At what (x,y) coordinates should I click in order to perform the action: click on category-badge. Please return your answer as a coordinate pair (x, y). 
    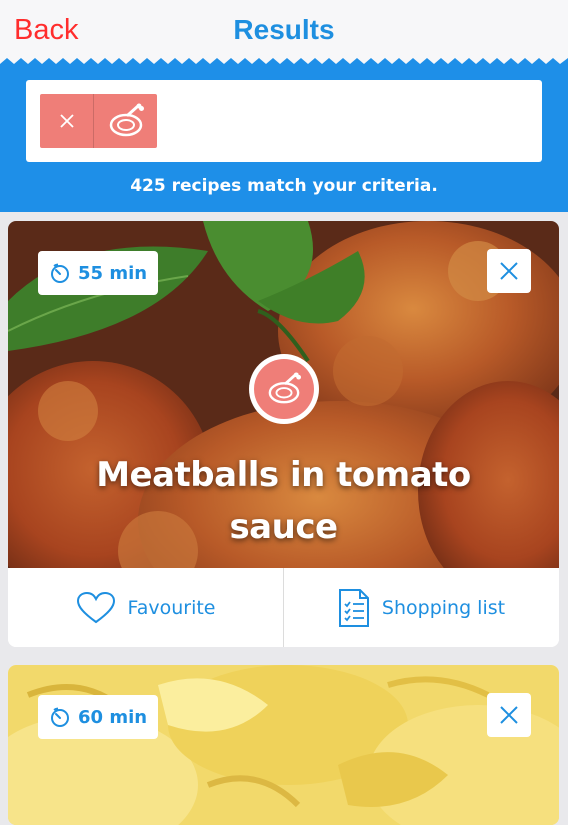
    Looking at the image, I should click on (284, 389).